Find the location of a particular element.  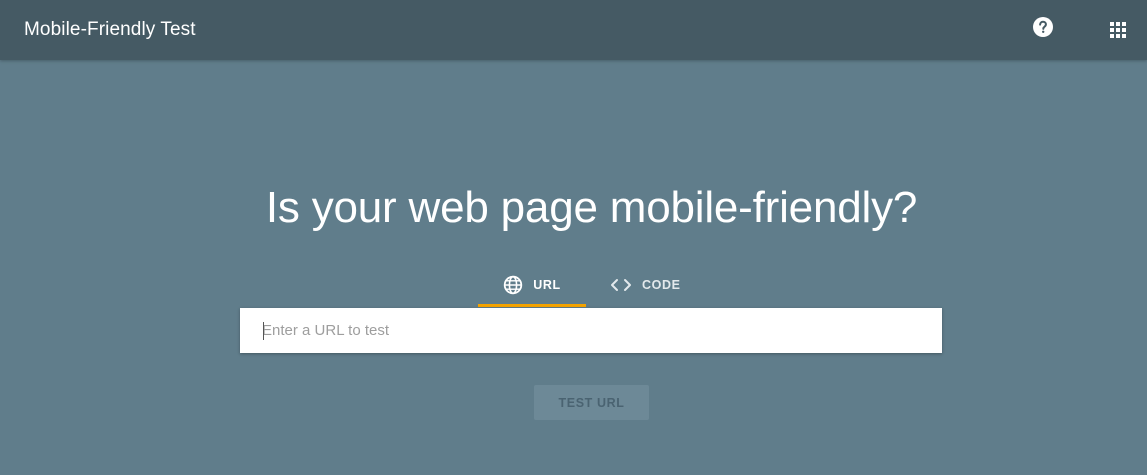

code-brackets-icon is located at coordinates (621, 284).